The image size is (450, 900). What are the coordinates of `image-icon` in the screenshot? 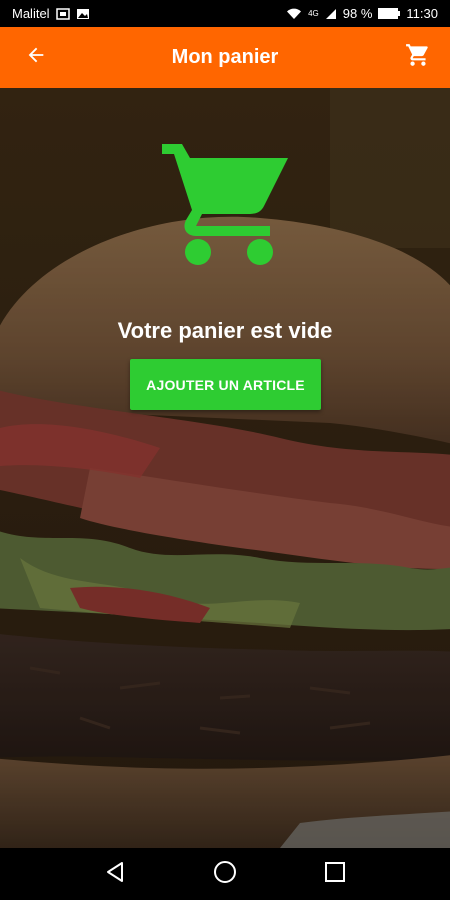 It's located at (83, 14).